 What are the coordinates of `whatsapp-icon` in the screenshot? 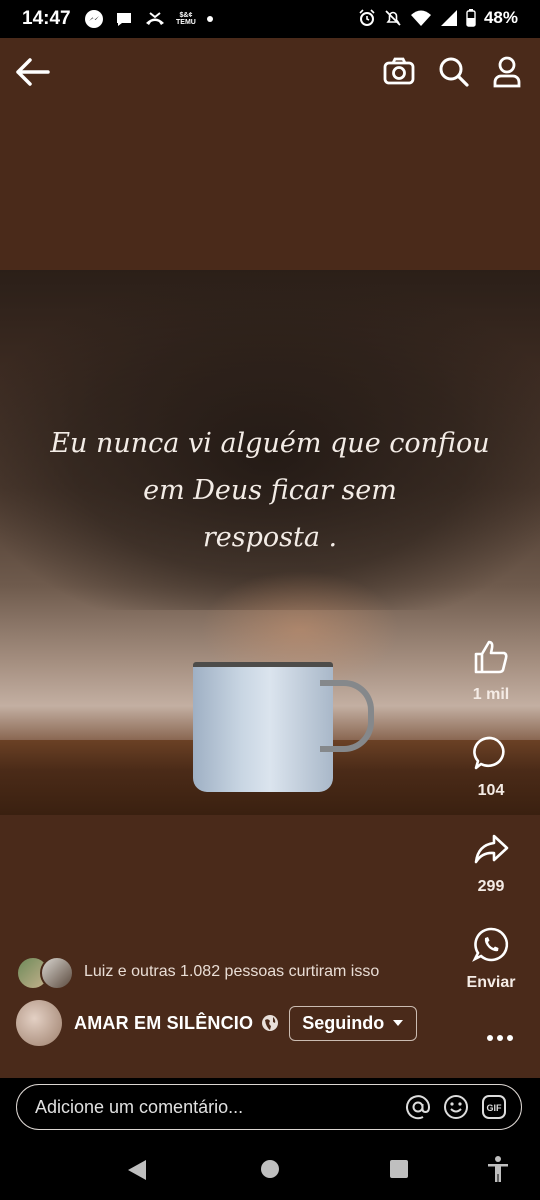 It's located at (490, 944).